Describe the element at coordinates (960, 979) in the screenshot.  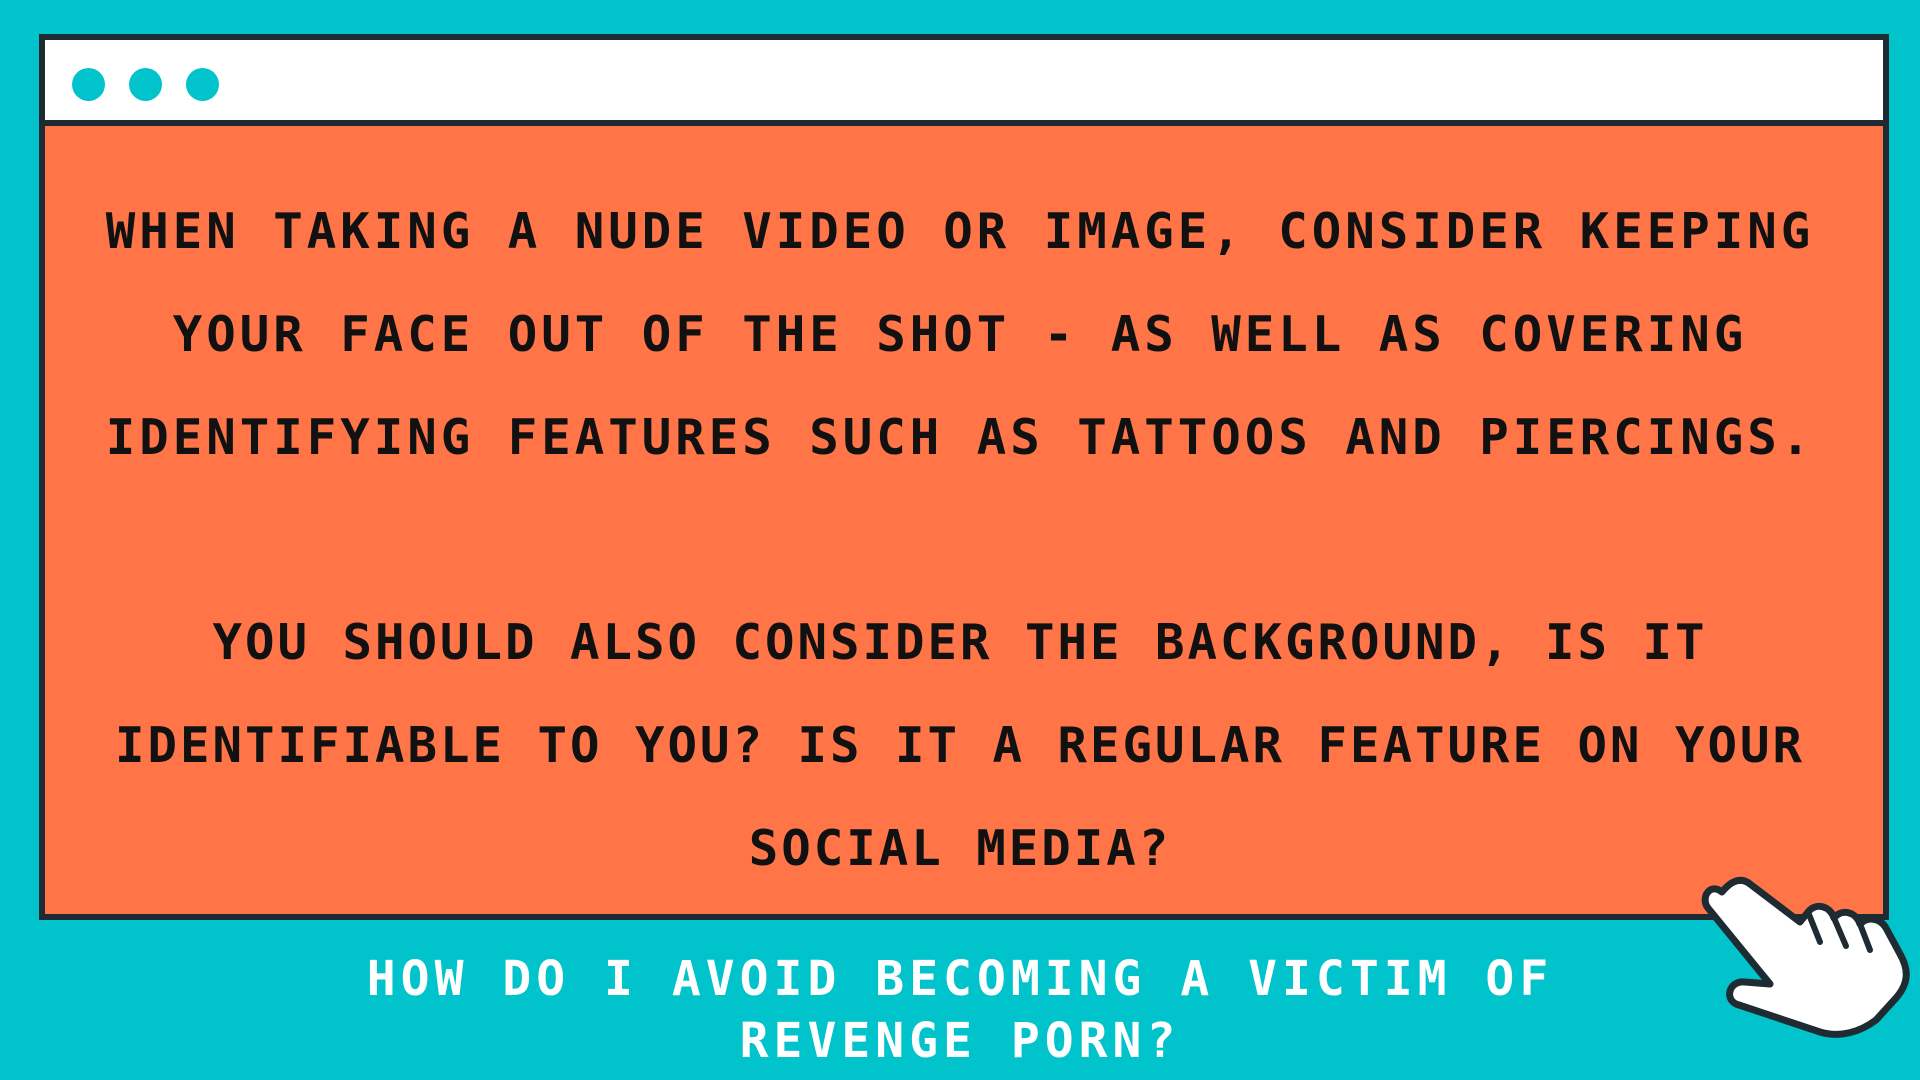
I see `caption-line-1: HOW DO I AVOID BECOMING A VICTIM OF` at that location.